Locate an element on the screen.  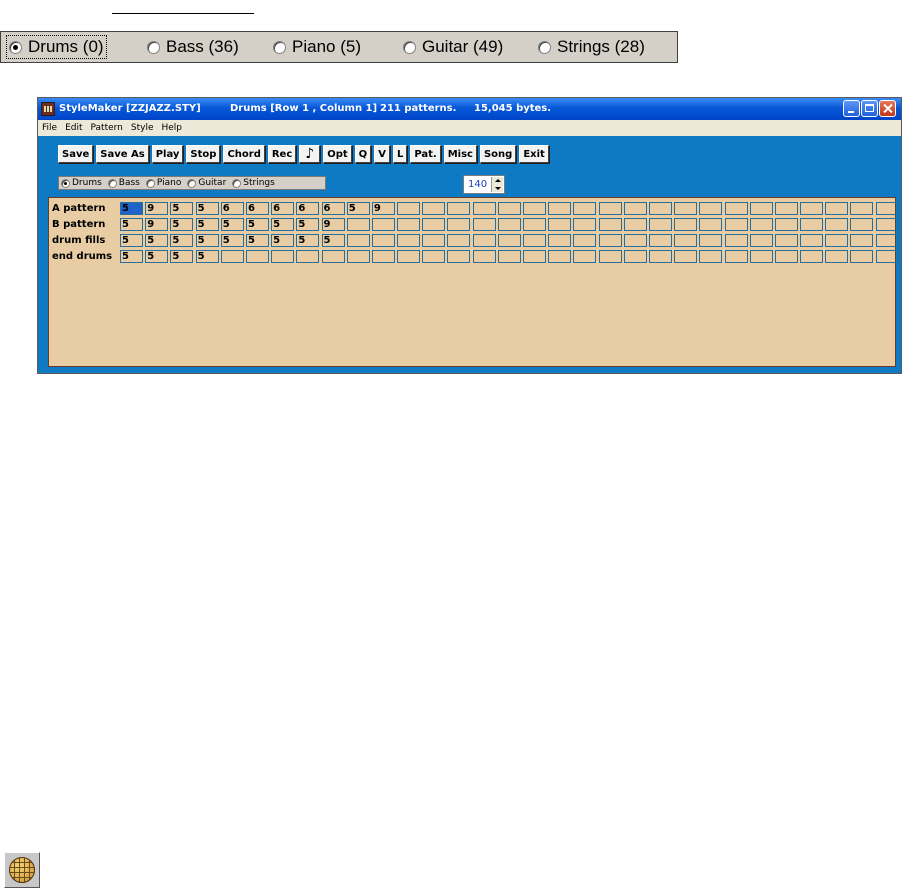
tempo-spinner: 140 is located at coordinates (484, 184).